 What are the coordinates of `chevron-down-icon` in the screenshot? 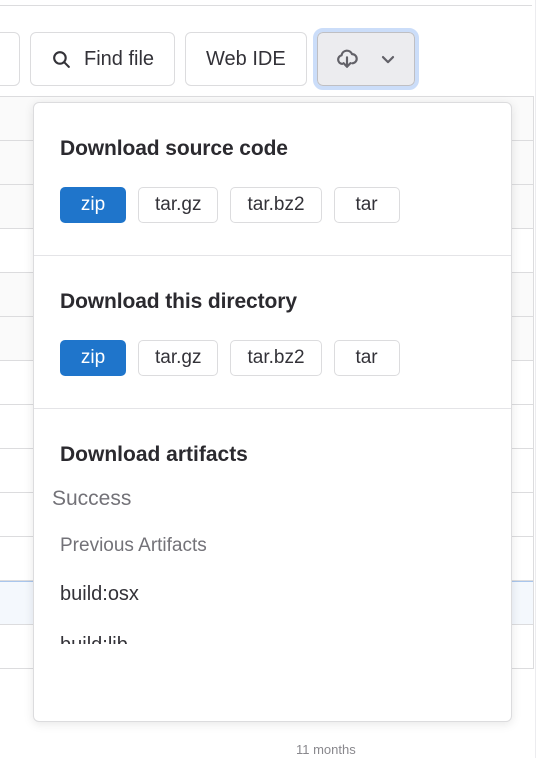 It's located at (388, 59).